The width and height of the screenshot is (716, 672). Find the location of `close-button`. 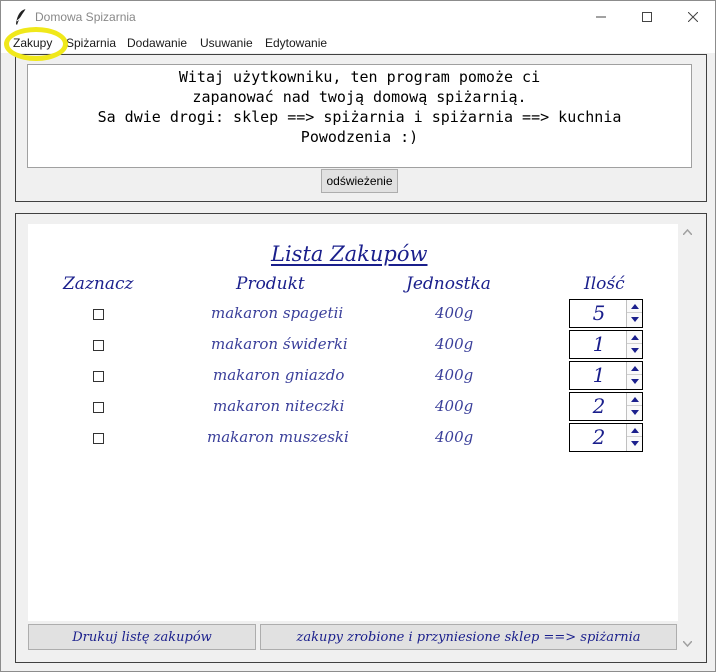

close-button is located at coordinates (693, 17).